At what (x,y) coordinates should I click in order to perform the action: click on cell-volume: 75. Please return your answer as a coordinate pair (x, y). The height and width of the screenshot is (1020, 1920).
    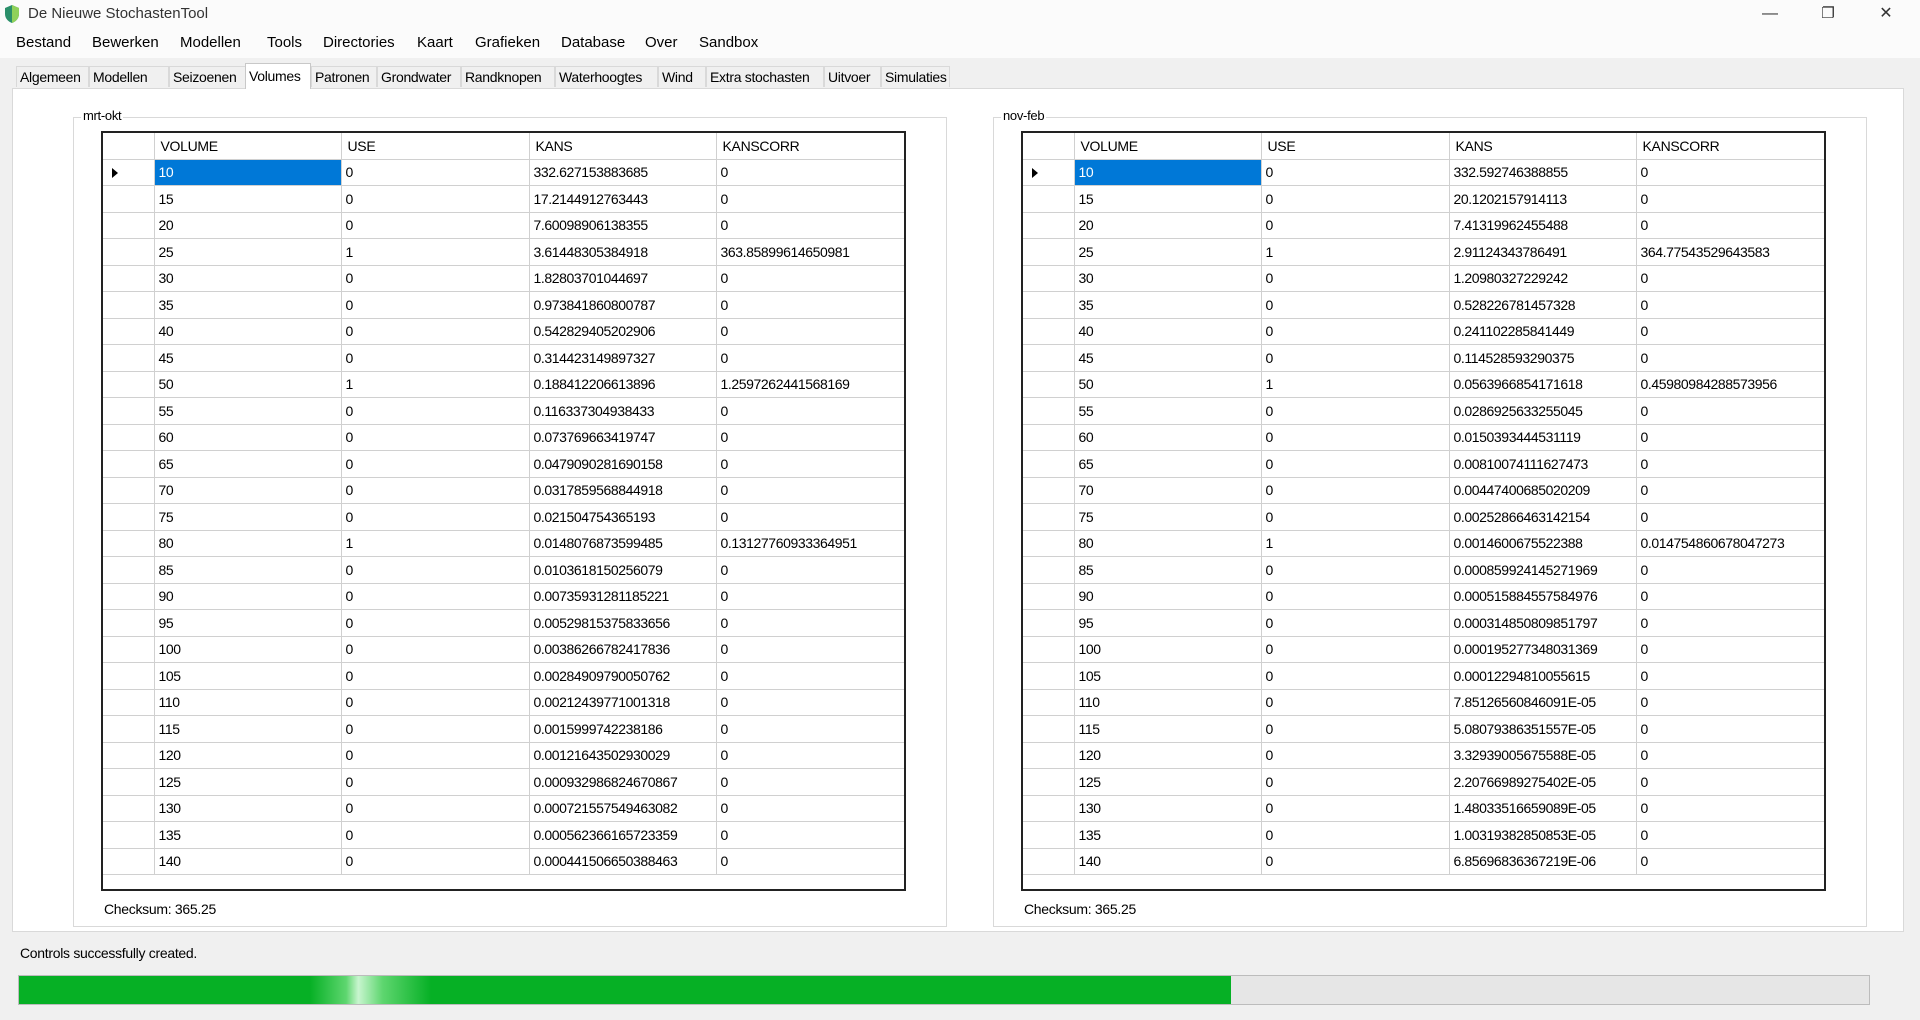
    Looking at the image, I should click on (248, 517).